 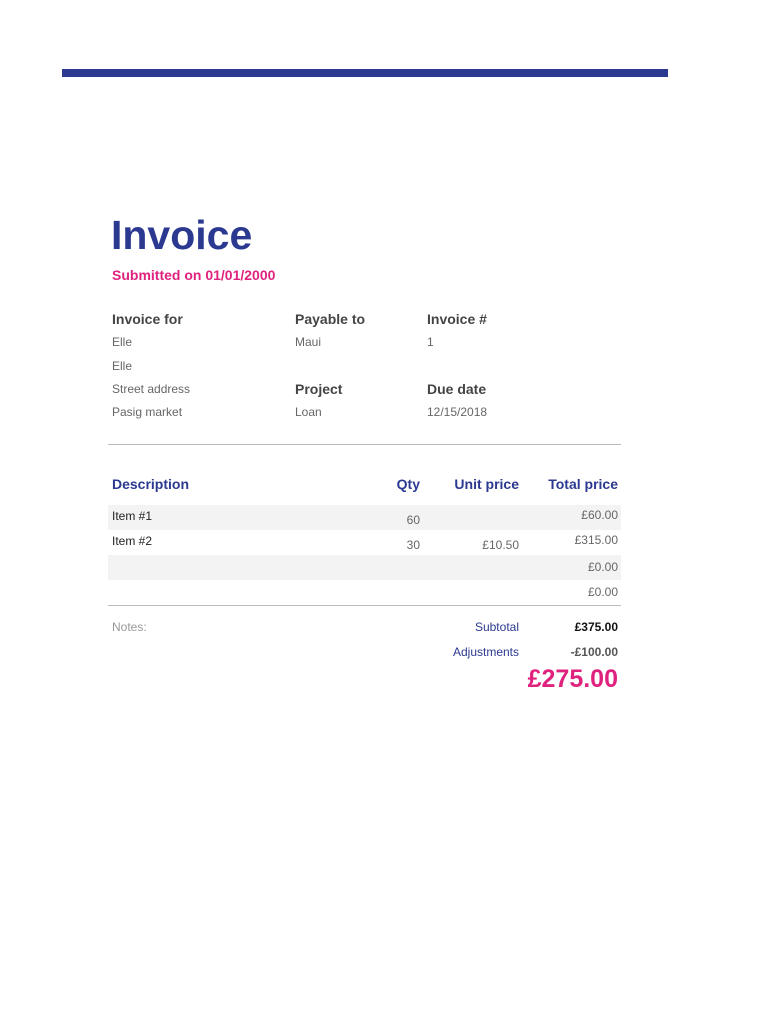 I want to click on invoice-for-line: Pasig market, so click(x=147, y=412).